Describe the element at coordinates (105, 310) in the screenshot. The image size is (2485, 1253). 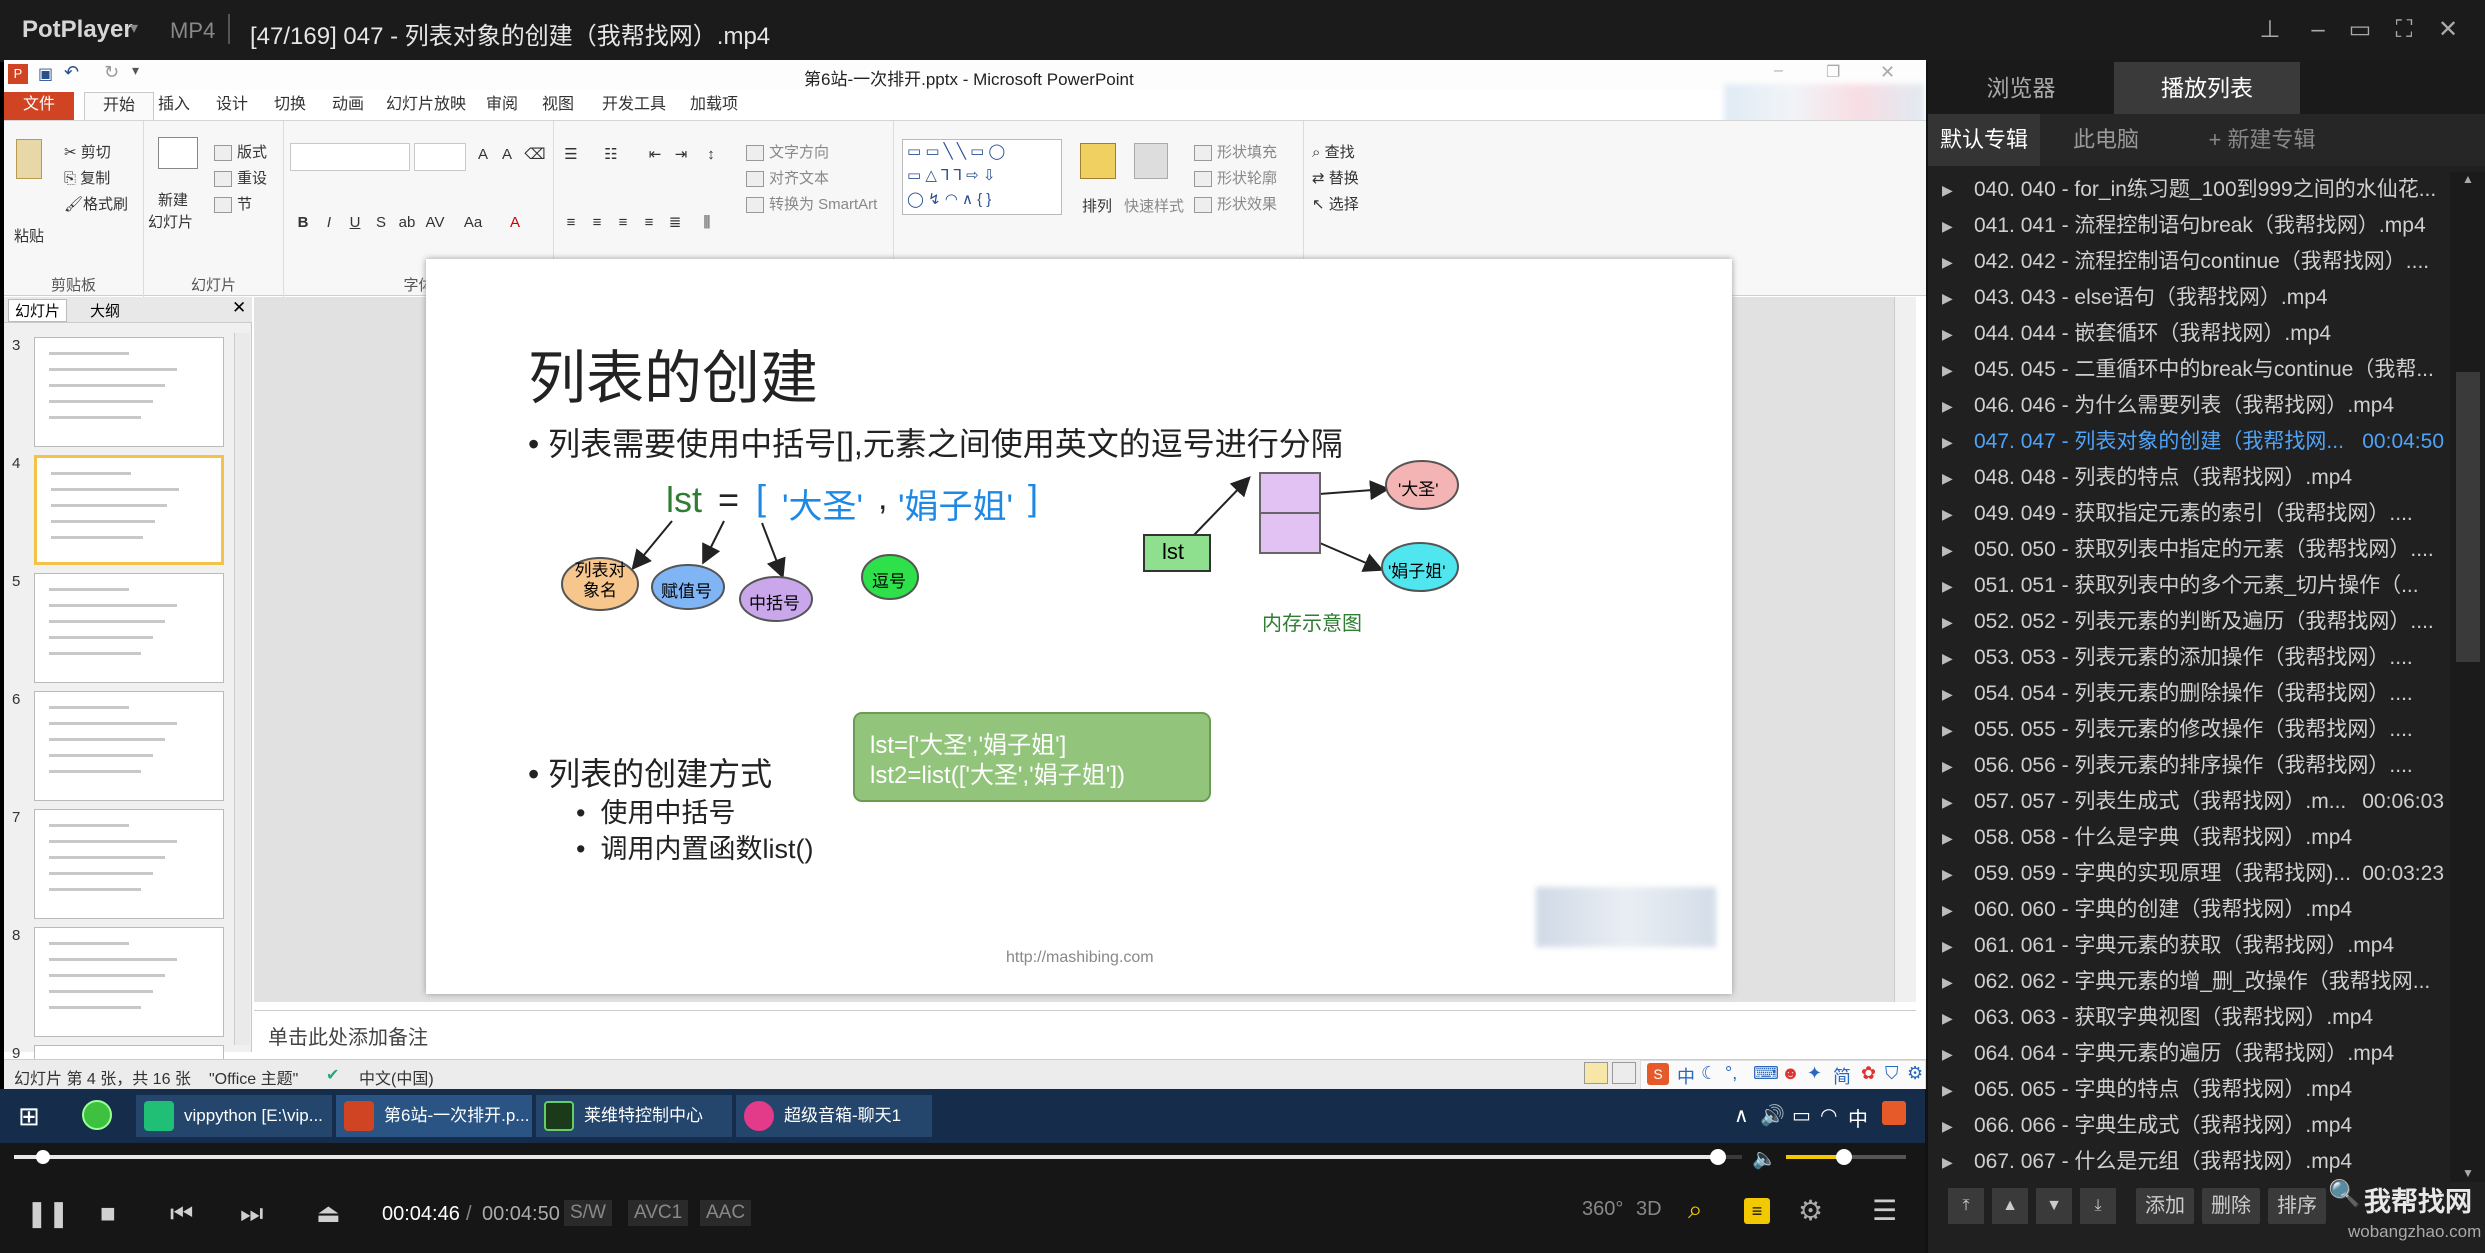
I see `tab-outline: 大纲` at that location.